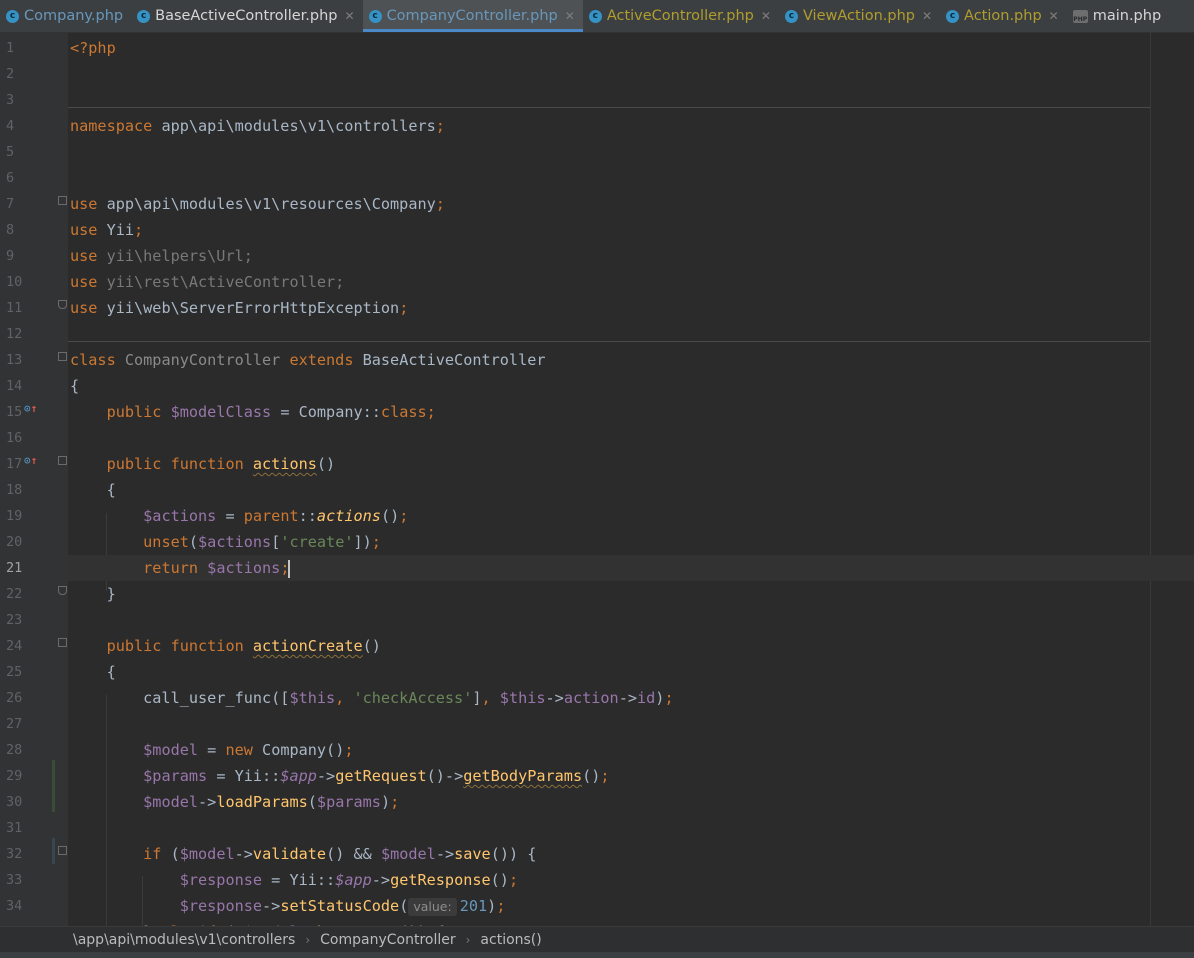  I want to click on code-line: 8 use Yii;, so click(597, 230).